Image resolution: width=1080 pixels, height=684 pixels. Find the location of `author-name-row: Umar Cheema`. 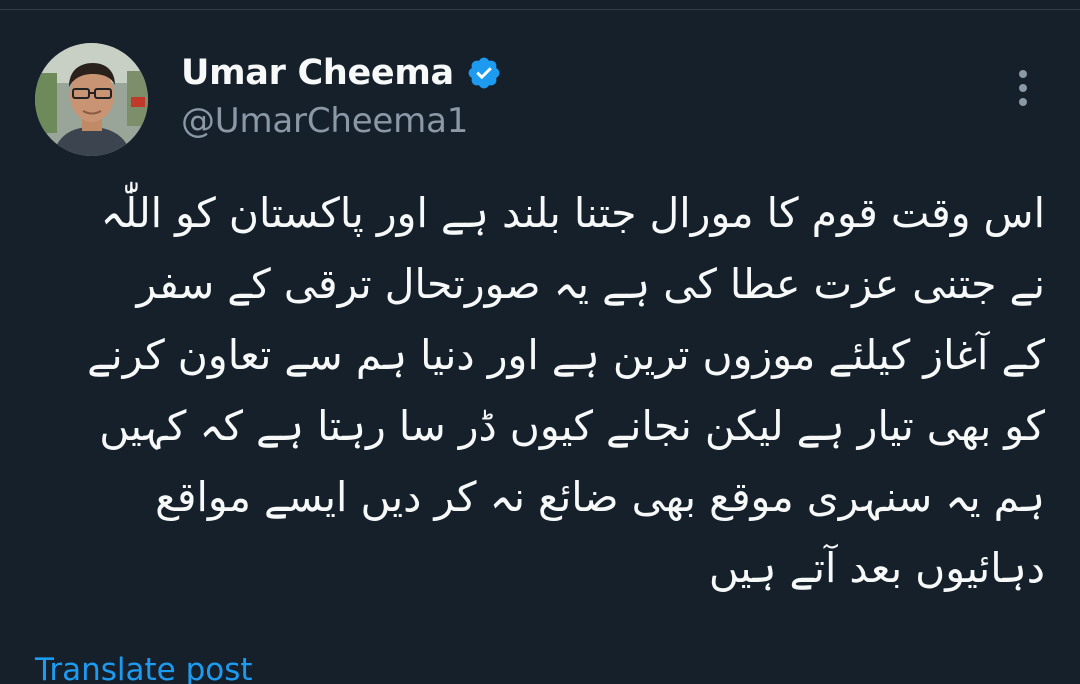

author-name-row: Umar Cheema is located at coordinates (341, 73).